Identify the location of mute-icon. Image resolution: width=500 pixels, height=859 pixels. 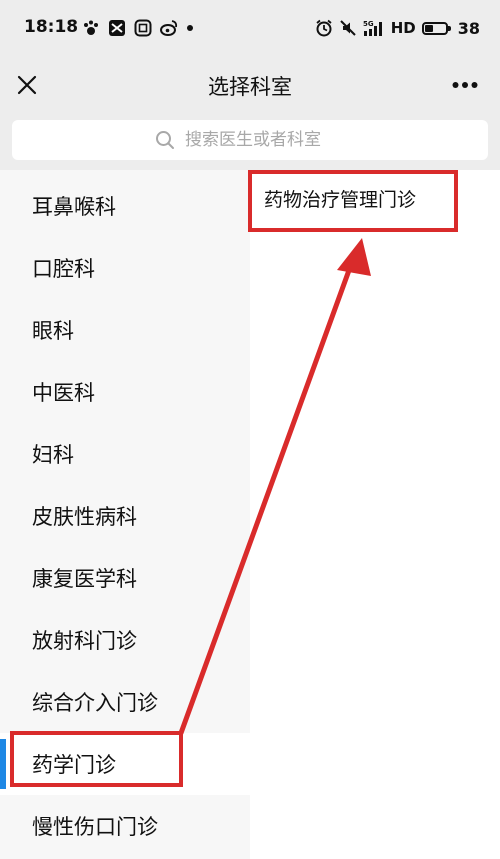
(348, 28).